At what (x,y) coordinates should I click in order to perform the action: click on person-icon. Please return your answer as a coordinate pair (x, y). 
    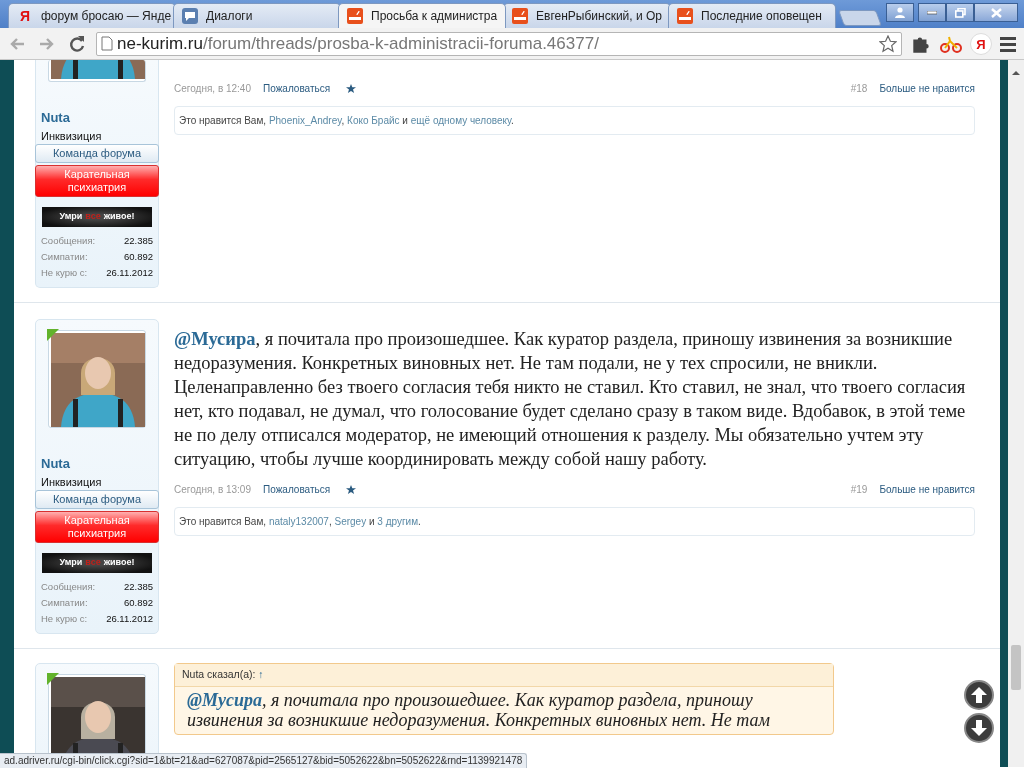
    Looking at the image, I should click on (900, 12).